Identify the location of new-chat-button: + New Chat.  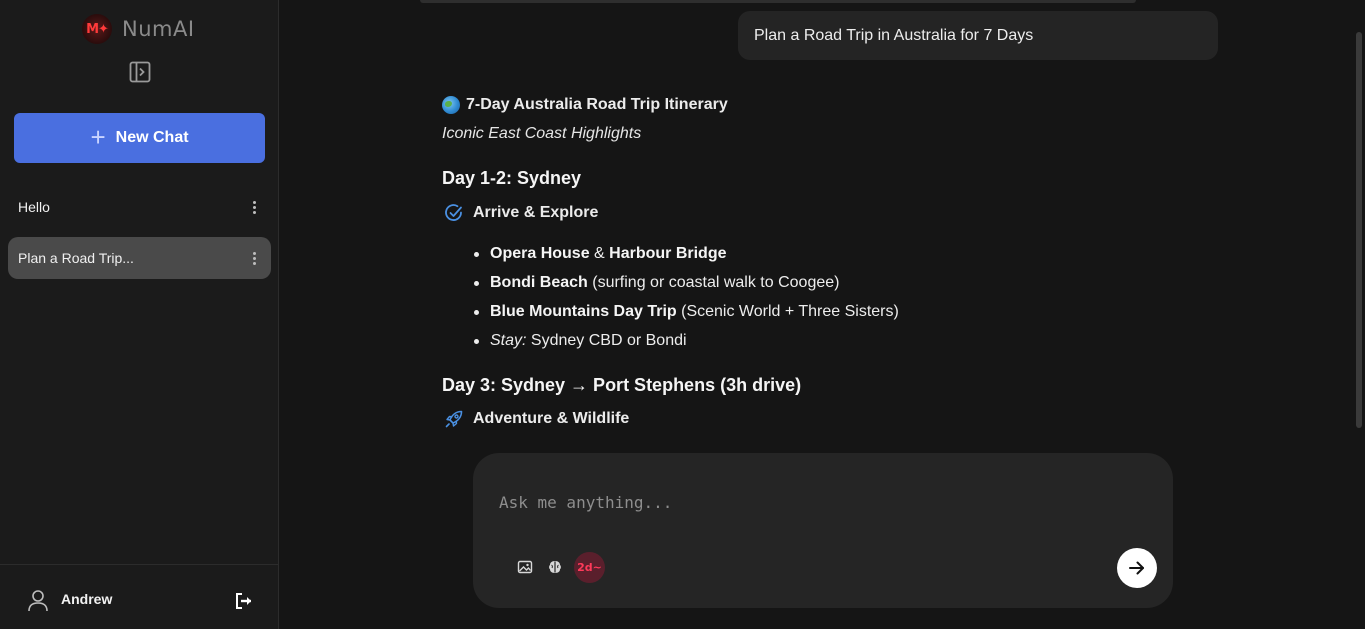
(139, 138).